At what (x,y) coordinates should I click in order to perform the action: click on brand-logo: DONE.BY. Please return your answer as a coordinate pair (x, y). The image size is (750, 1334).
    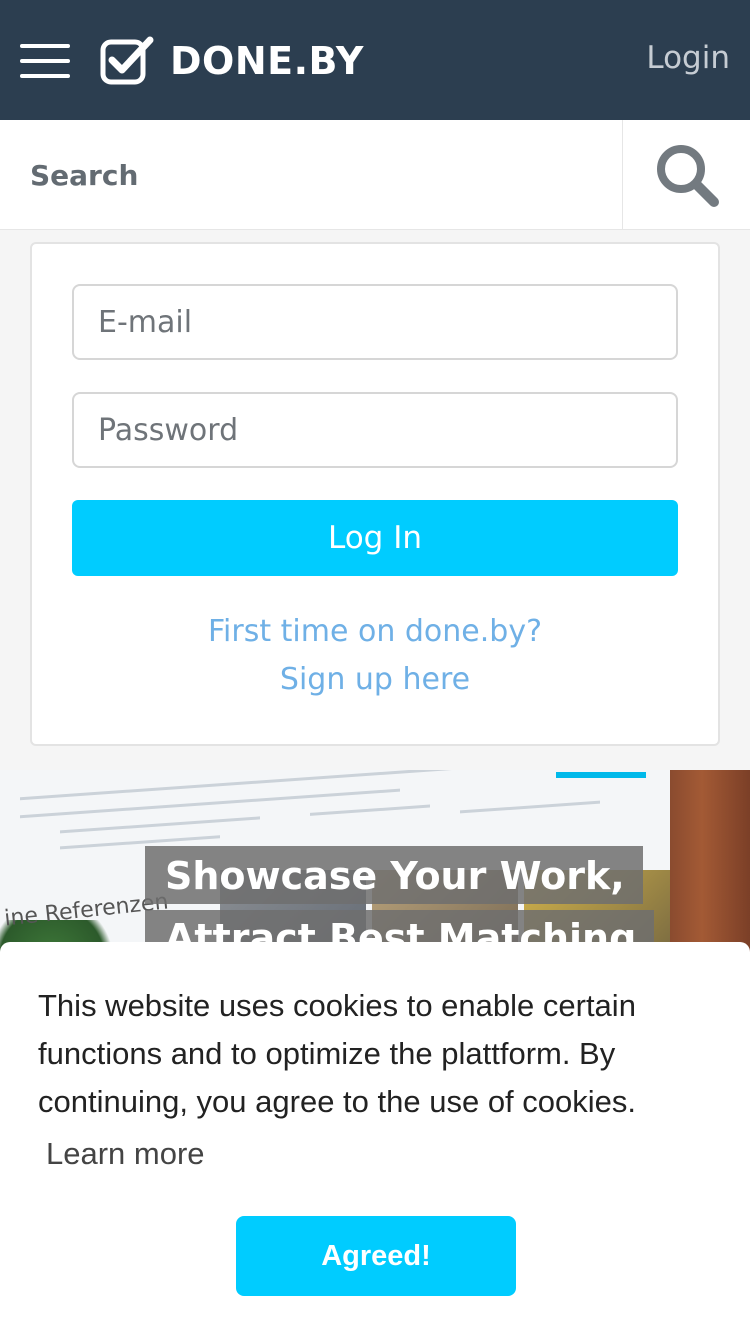
    Looking at the image, I should click on (232, 61).